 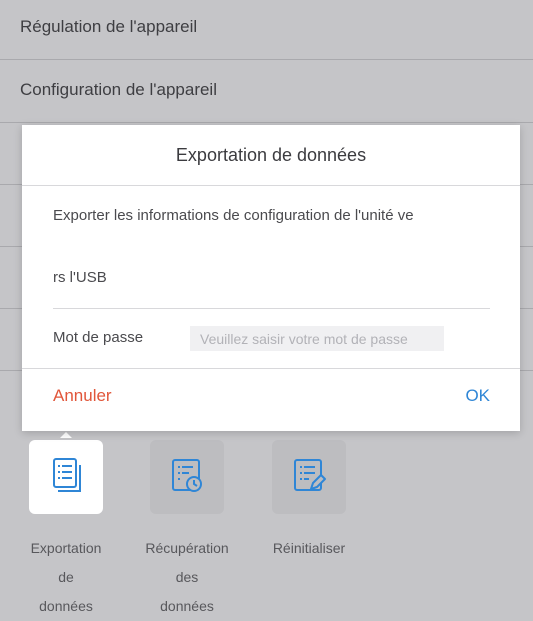 I want to click on password-label: Mot de passe, so click(x=98, y=337).